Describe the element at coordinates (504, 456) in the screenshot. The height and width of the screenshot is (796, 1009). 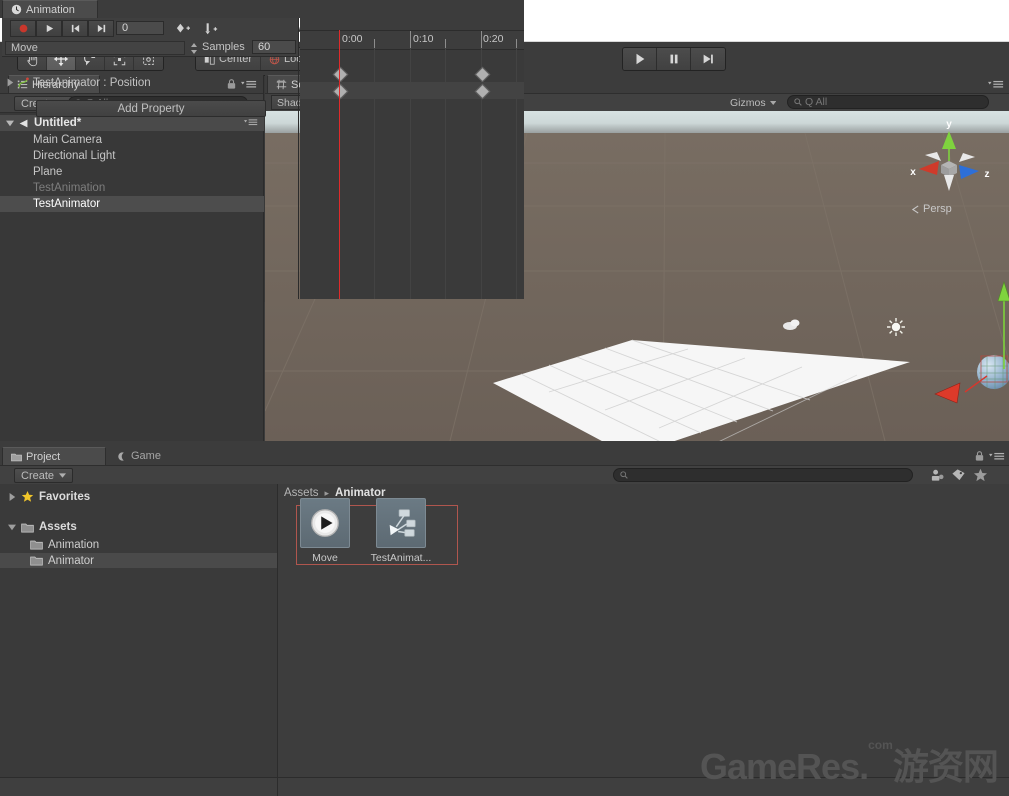
I see `project-tabstrip: Project Game` at that location.